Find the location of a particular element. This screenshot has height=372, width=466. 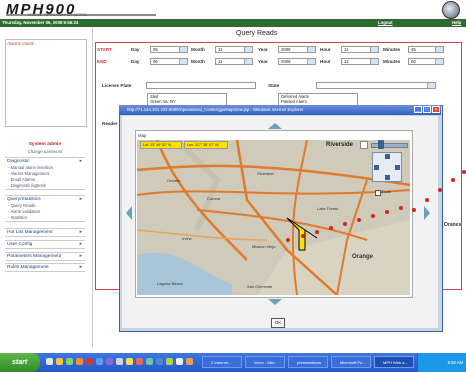

menu-item-diagnostic-logbook: - Diagnostic logbook is located at coordinates (45, 186).